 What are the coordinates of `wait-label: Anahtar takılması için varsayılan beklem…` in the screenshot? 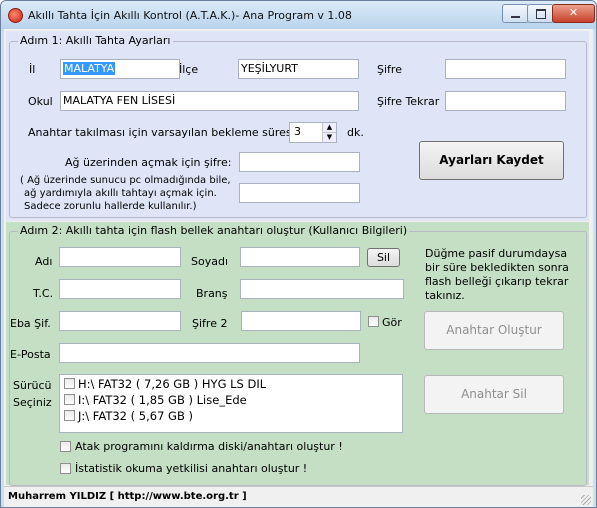 It's located at (161, 132).